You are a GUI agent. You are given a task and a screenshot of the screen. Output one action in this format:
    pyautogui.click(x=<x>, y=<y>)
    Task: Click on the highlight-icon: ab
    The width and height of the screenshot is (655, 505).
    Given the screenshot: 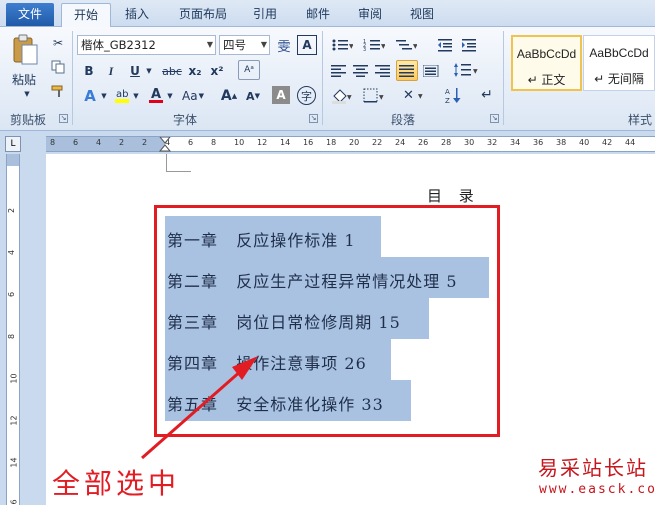 What is the action you would take?
    pyautogui.click(x=122, y=95)
    